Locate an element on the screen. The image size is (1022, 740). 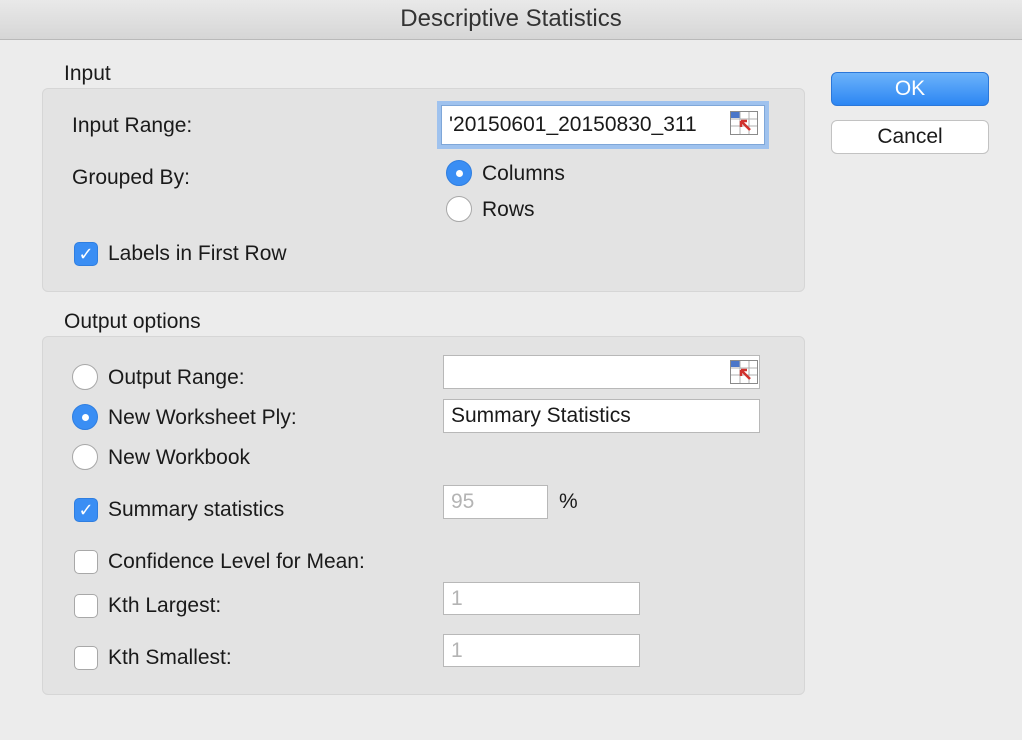
confidence-level-label: Confidence Level for Mean: is located at coordinates (236, 562).